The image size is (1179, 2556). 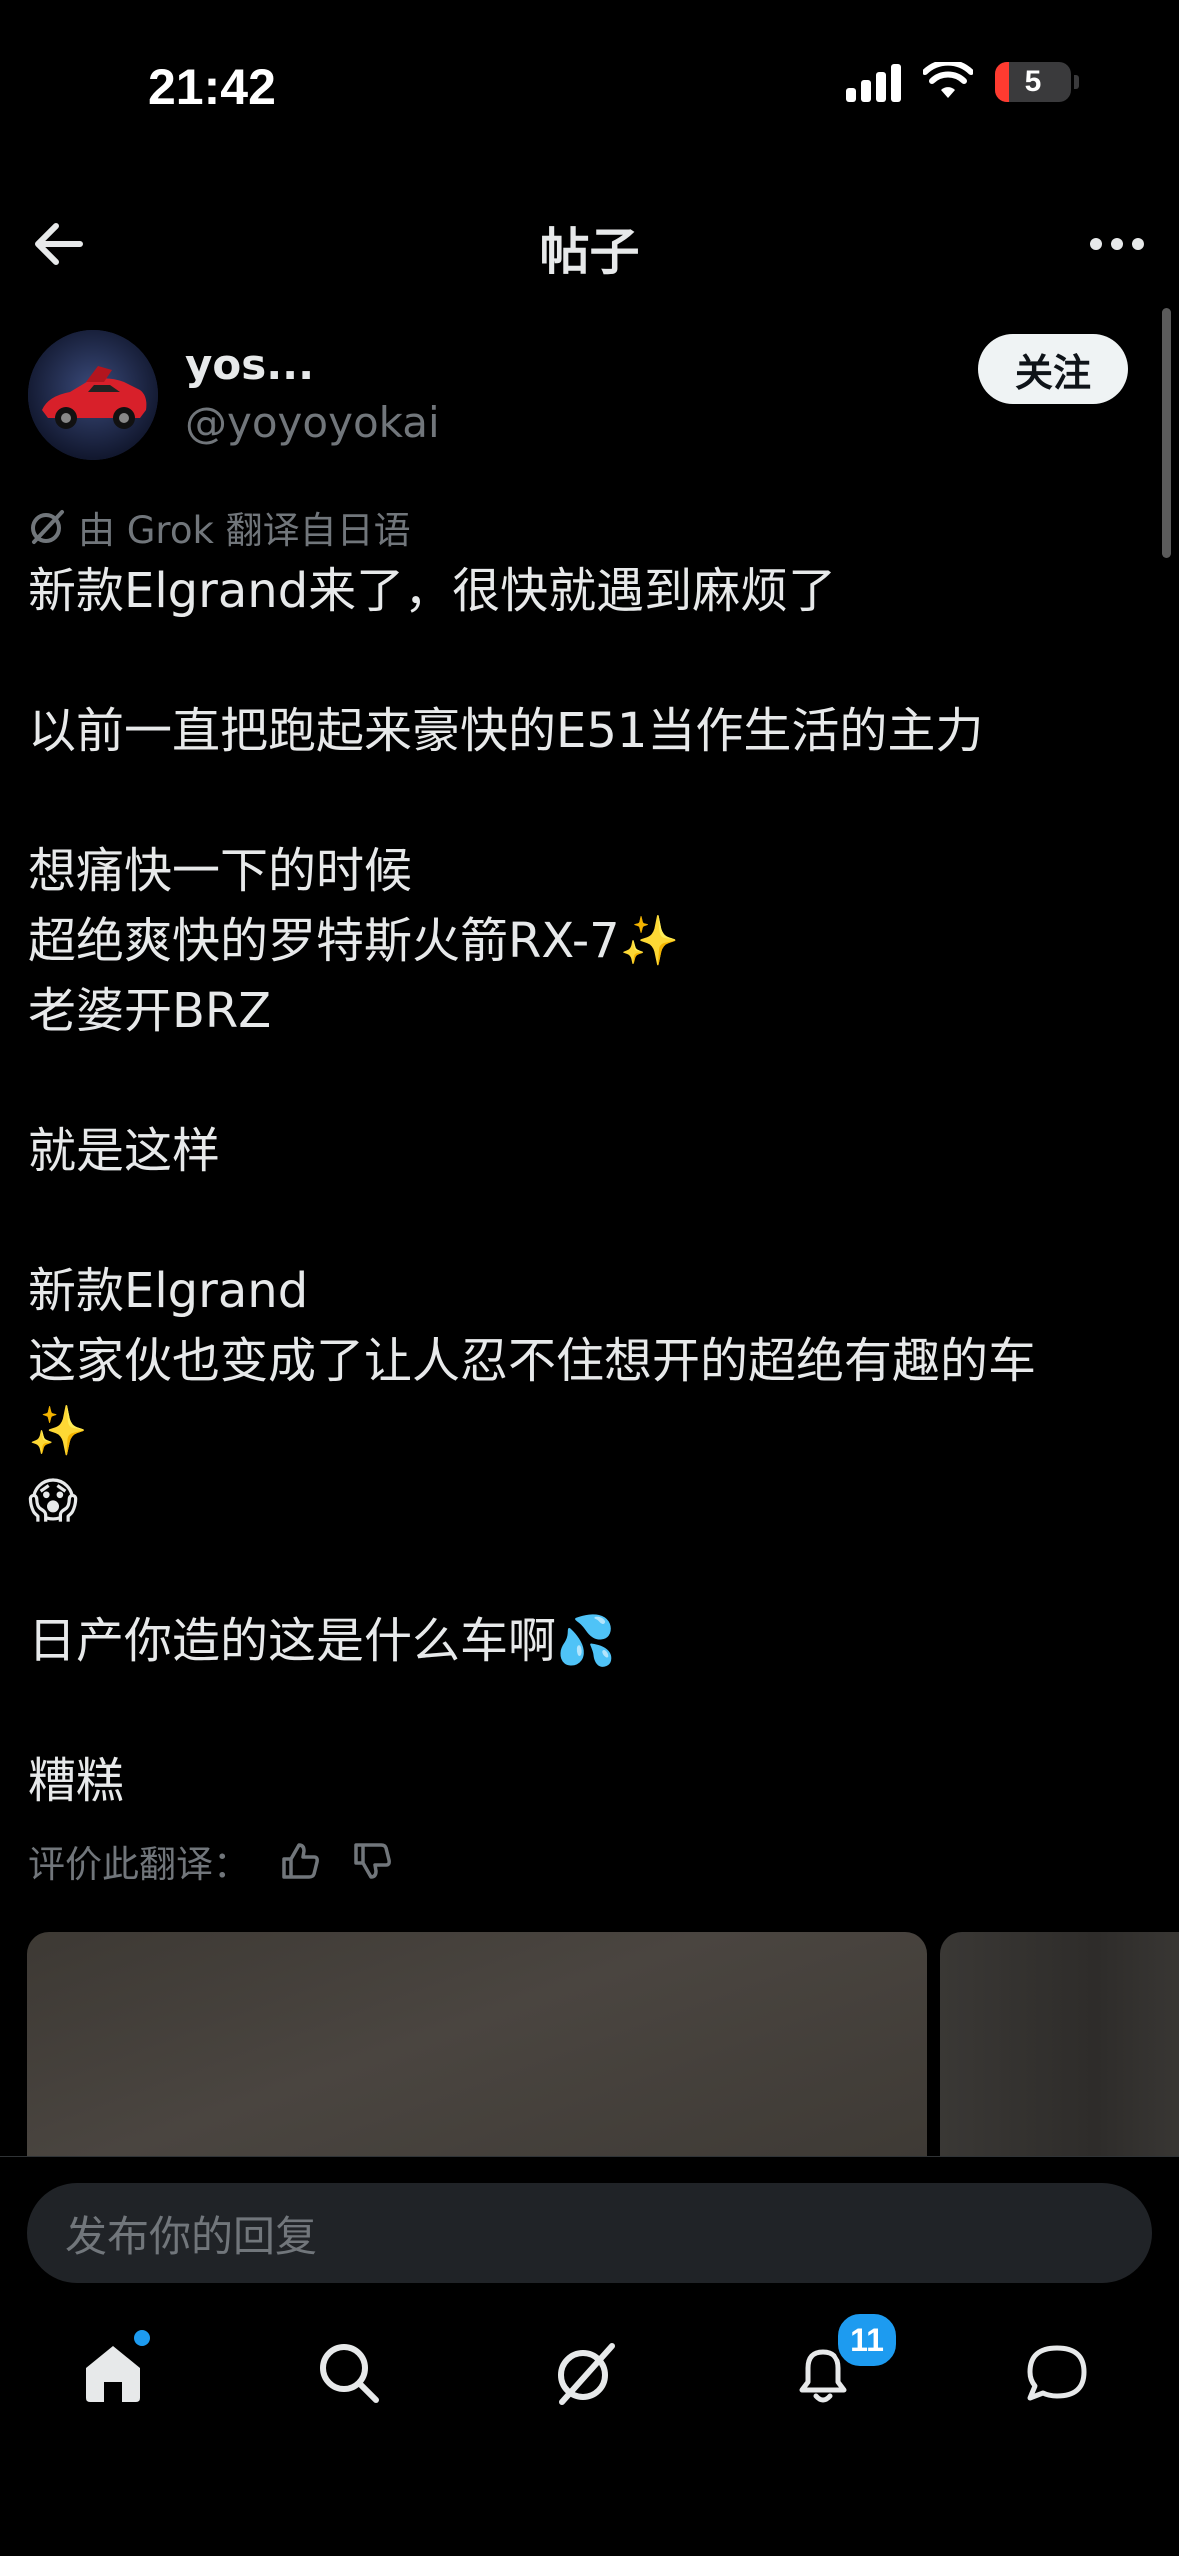 What do you see at coordinates (150, 1011) in the screenshot?
I see `post-line: 老婆开BRZ` at bounding box center [150, 1011].